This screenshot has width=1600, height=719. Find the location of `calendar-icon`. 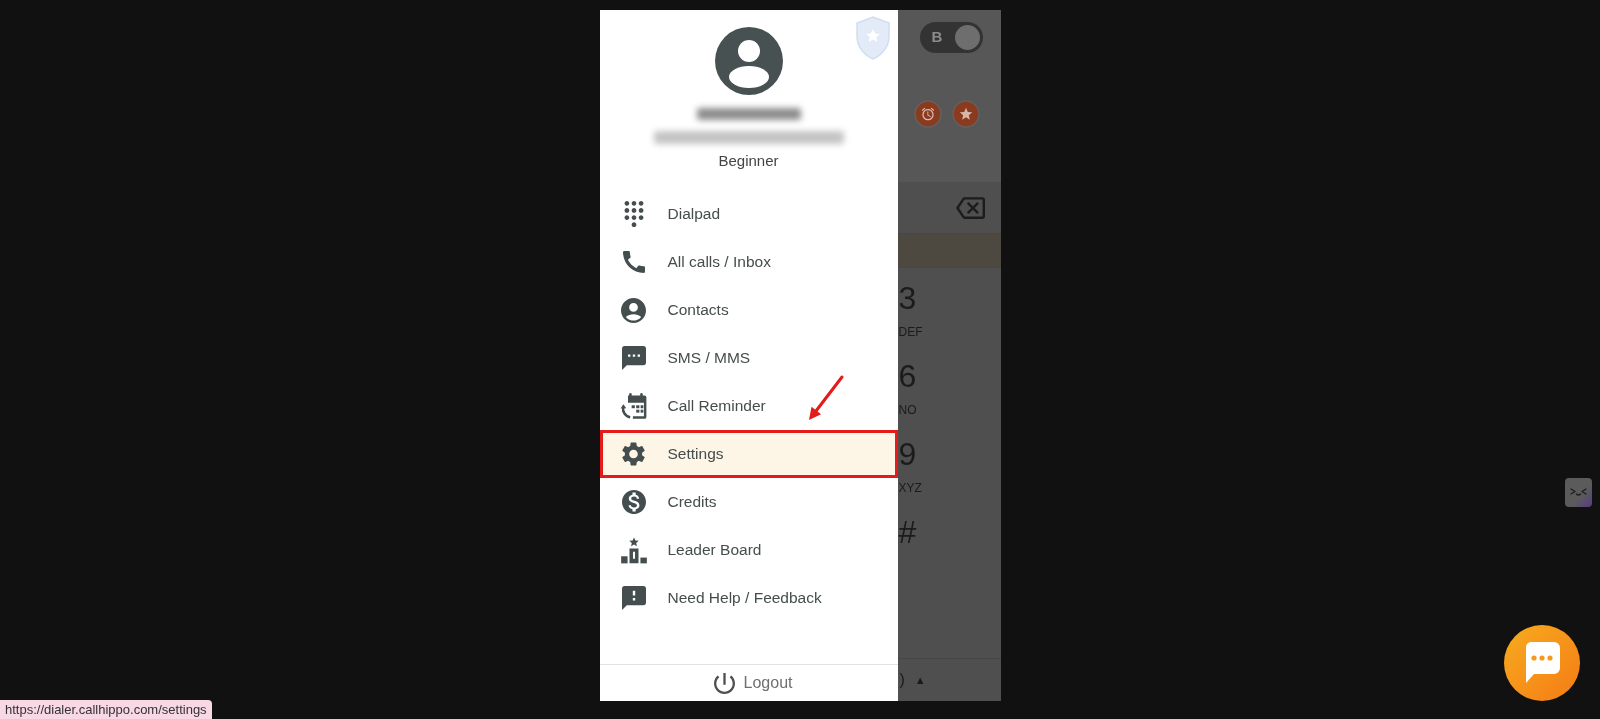

calendar-icon is located at coordinates (633, 406).